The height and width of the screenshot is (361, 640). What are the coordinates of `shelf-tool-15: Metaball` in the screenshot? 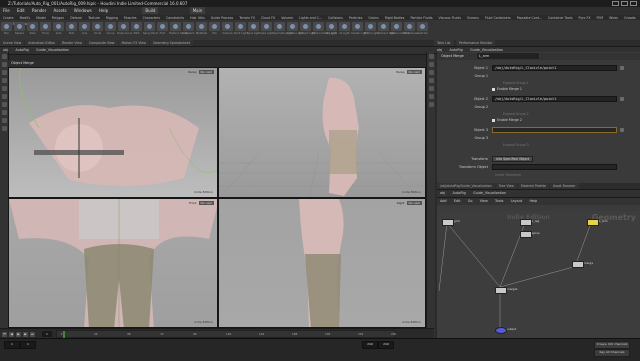 It's located at (201, 27).